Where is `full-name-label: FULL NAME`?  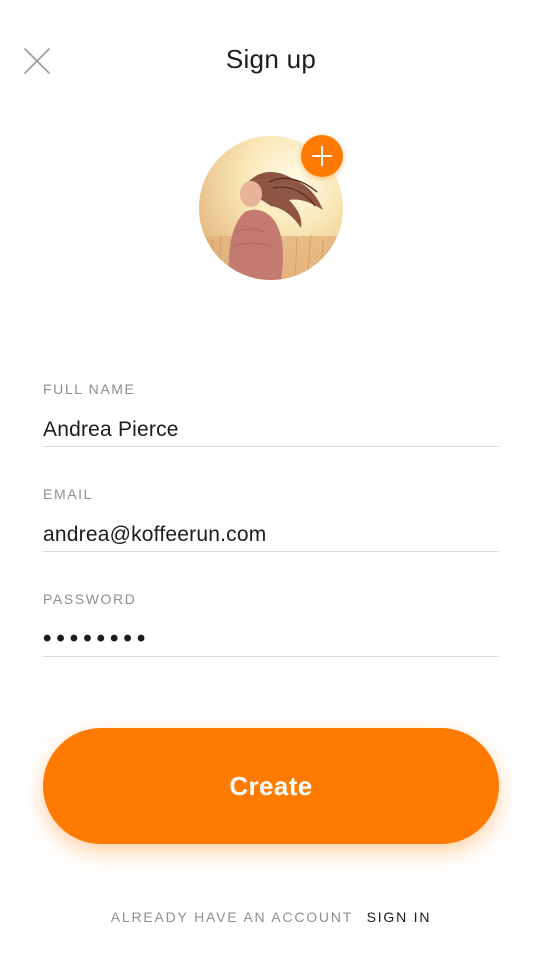 full-name-label: FULL NAME is located at coordinates (89, 389).